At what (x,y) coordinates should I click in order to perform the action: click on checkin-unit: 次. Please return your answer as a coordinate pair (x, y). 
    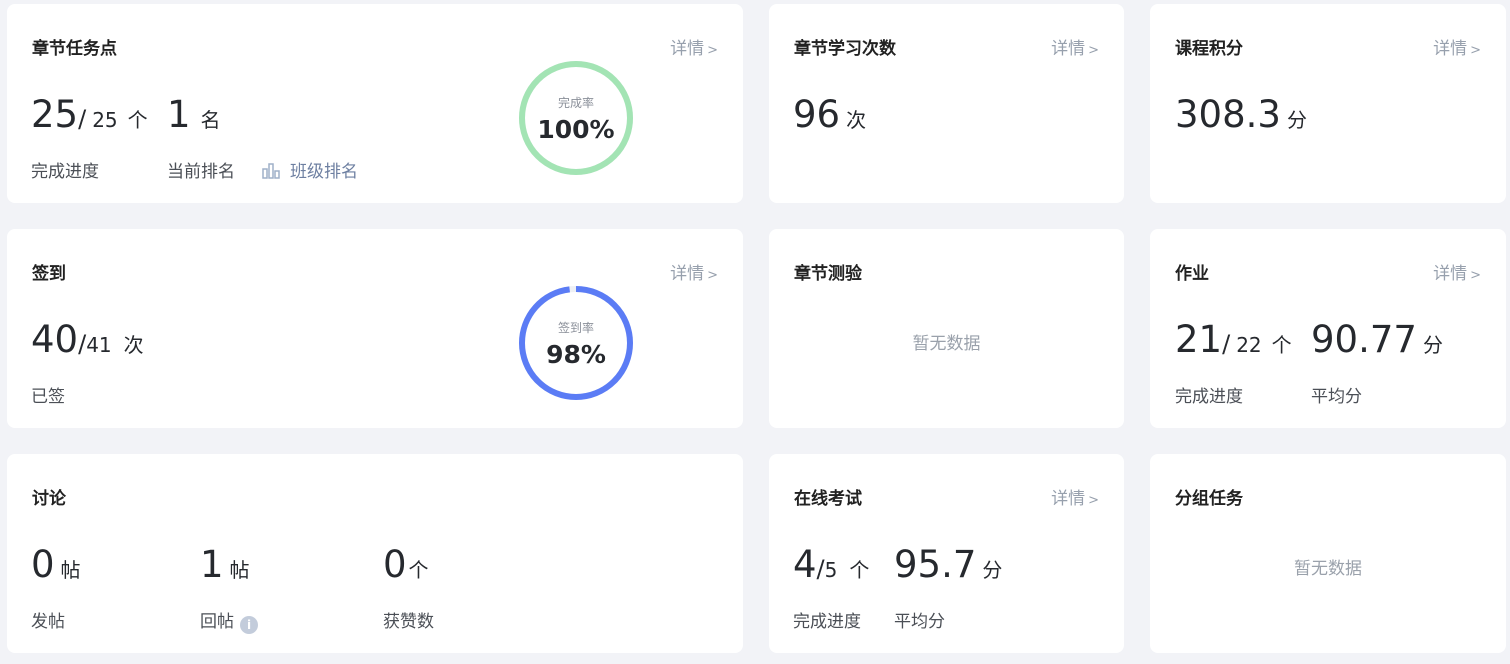
    Looking at the image, I should click on (133, 345).